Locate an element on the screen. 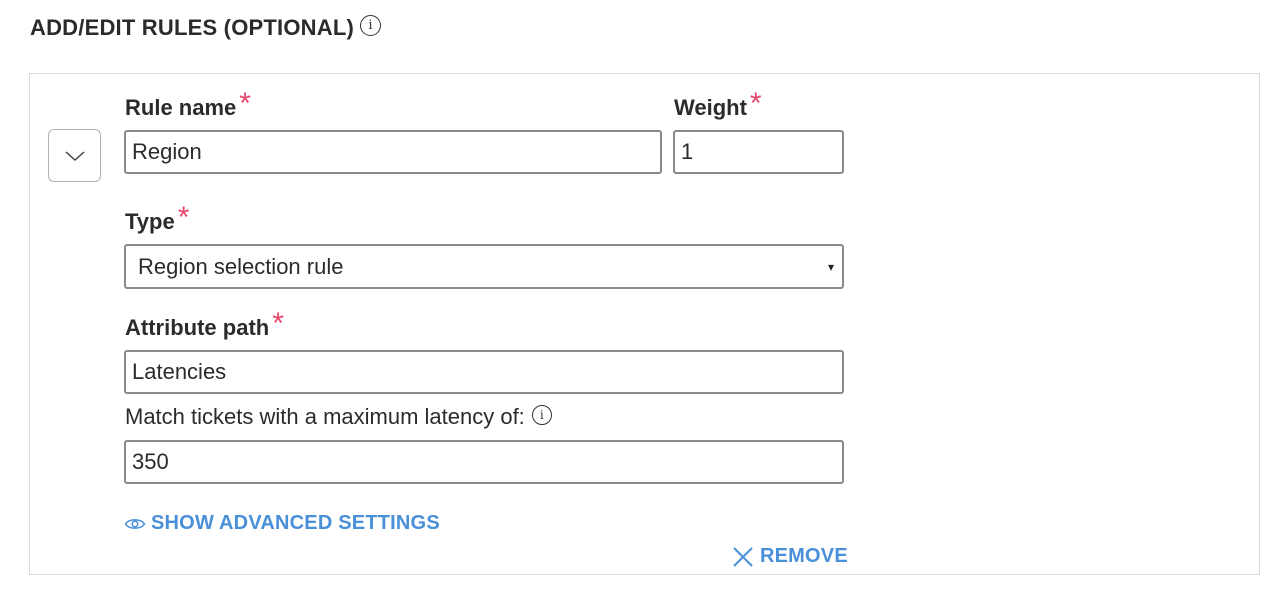  section-title: ADD/EDIT RULES (OPTIONAL) i is located at coordinates (205, 27).